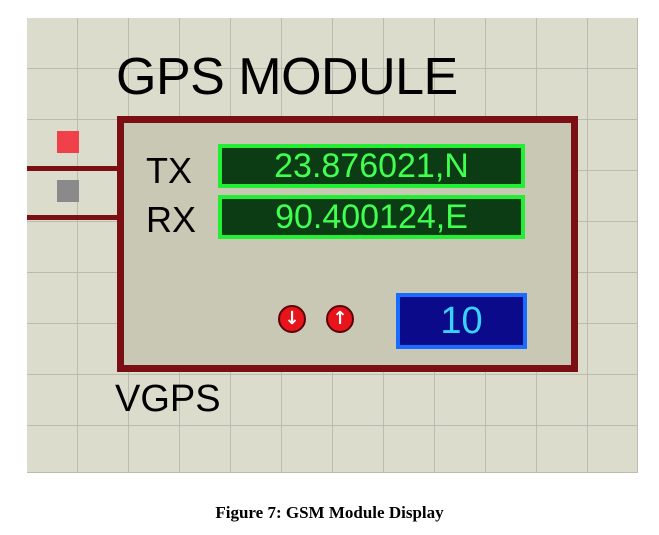  Describe the element at coordinates (171, 219) in the screenshot. I see `rx-pin-label: RX` at that location.